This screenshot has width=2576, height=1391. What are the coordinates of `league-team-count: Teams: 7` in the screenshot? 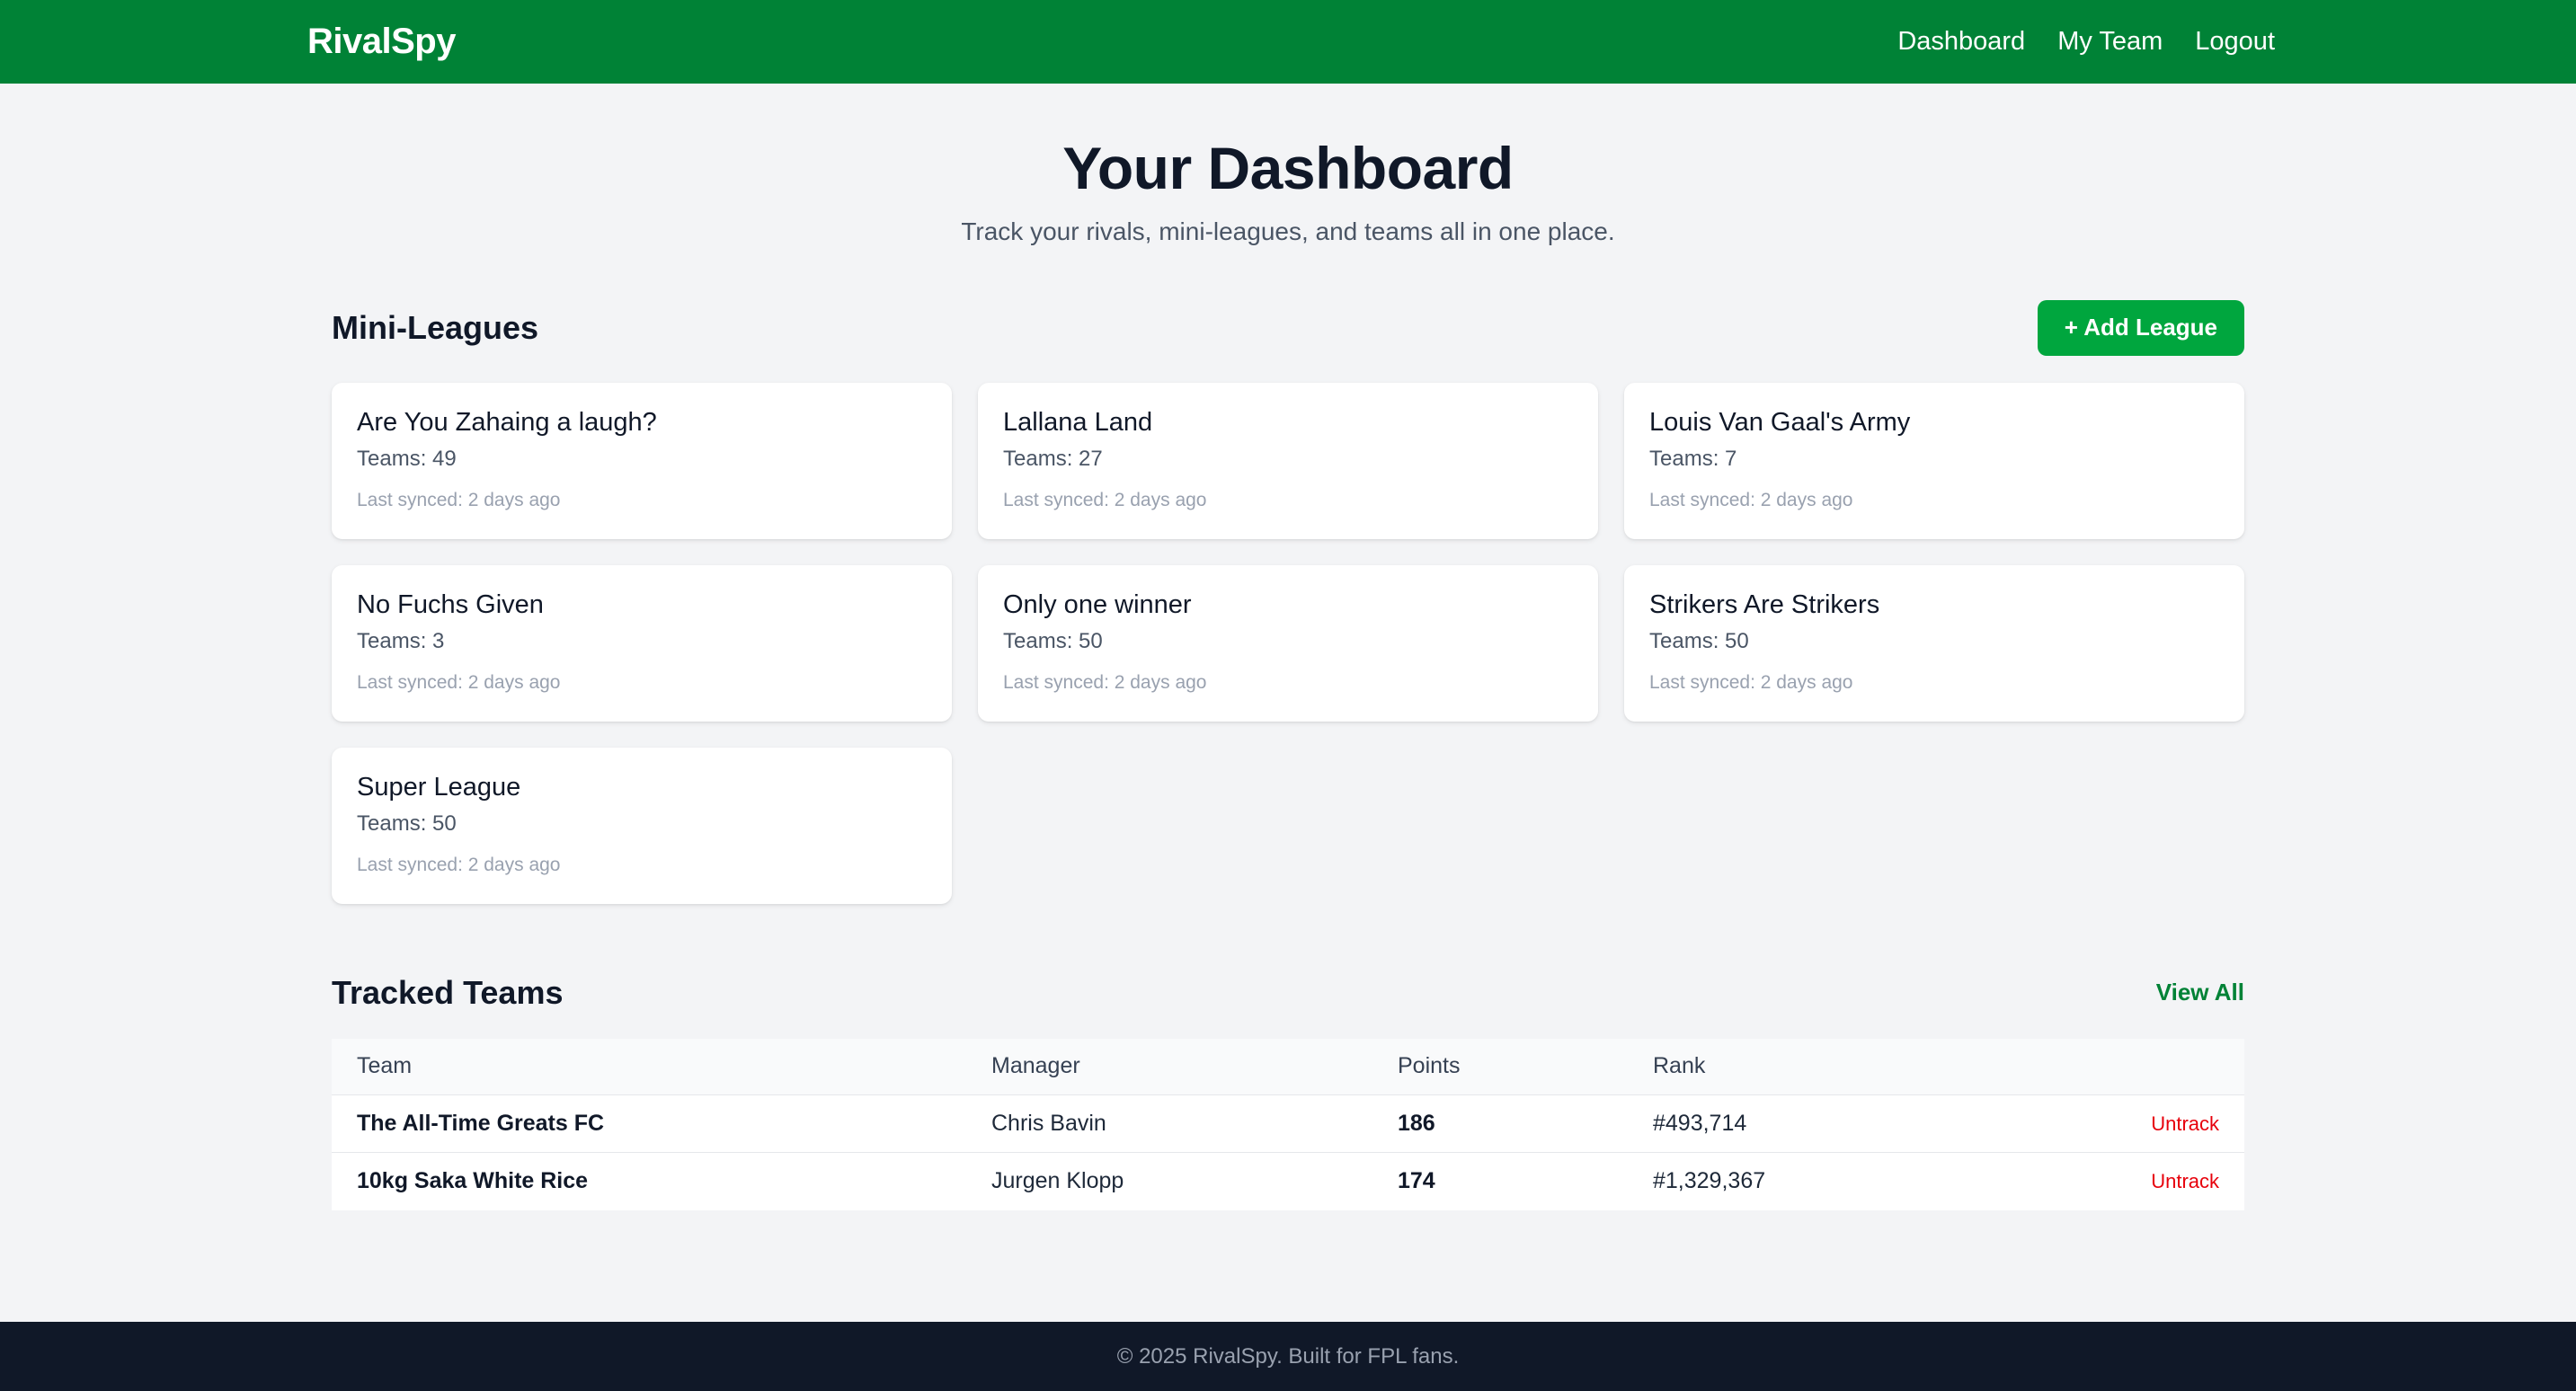 It's located at (1693, 458).